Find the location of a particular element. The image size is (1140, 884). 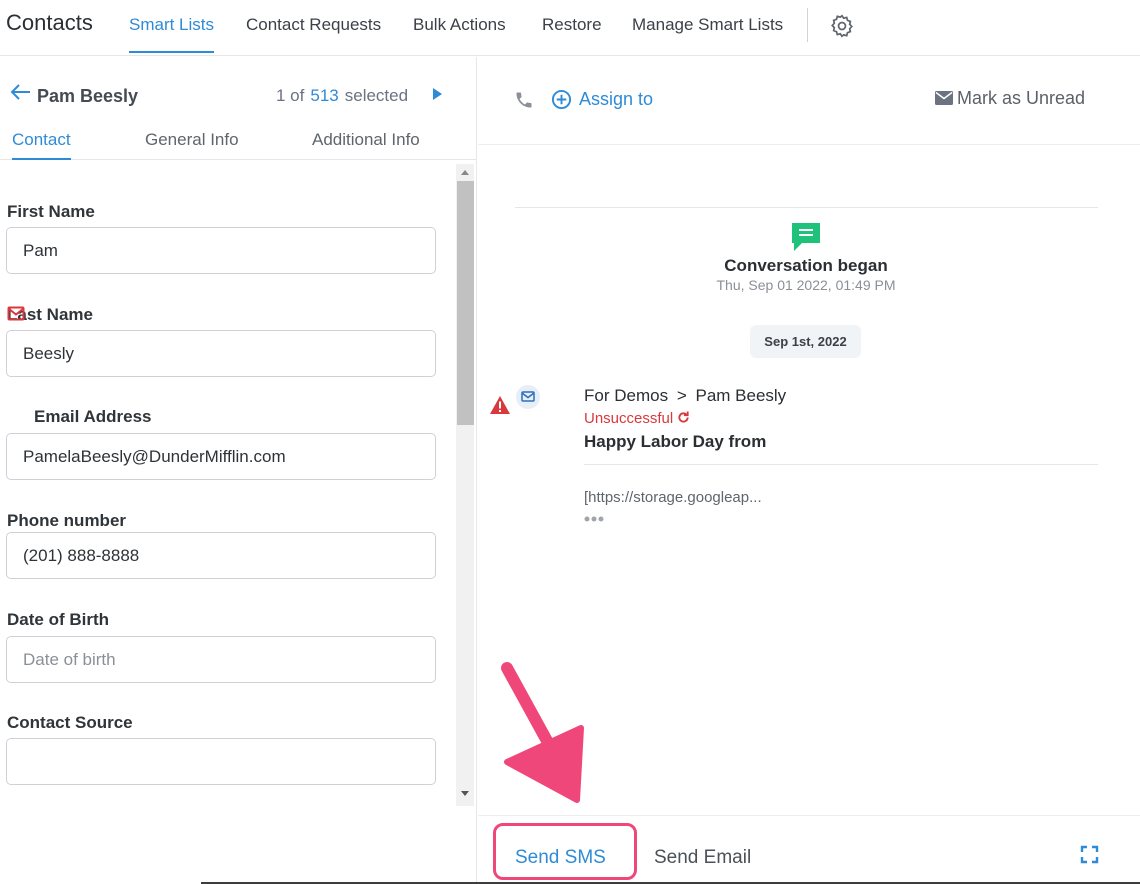

gear-icon is located at coordinates (842, 26).